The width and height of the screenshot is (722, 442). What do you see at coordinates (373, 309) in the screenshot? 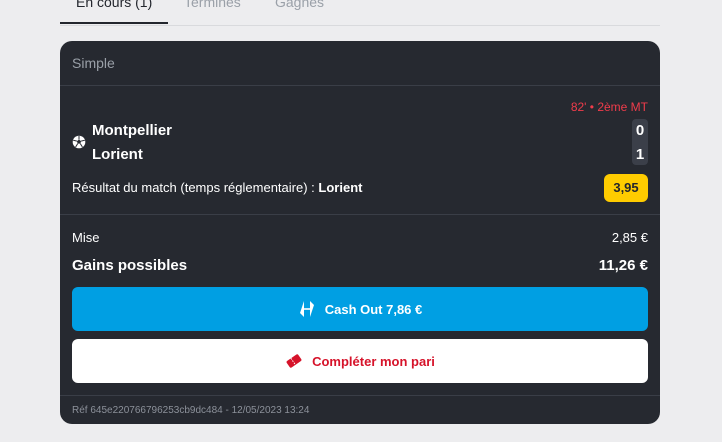
I see `cashout-label: Cash Out 7,86 €` at bounding box center [373, 309].